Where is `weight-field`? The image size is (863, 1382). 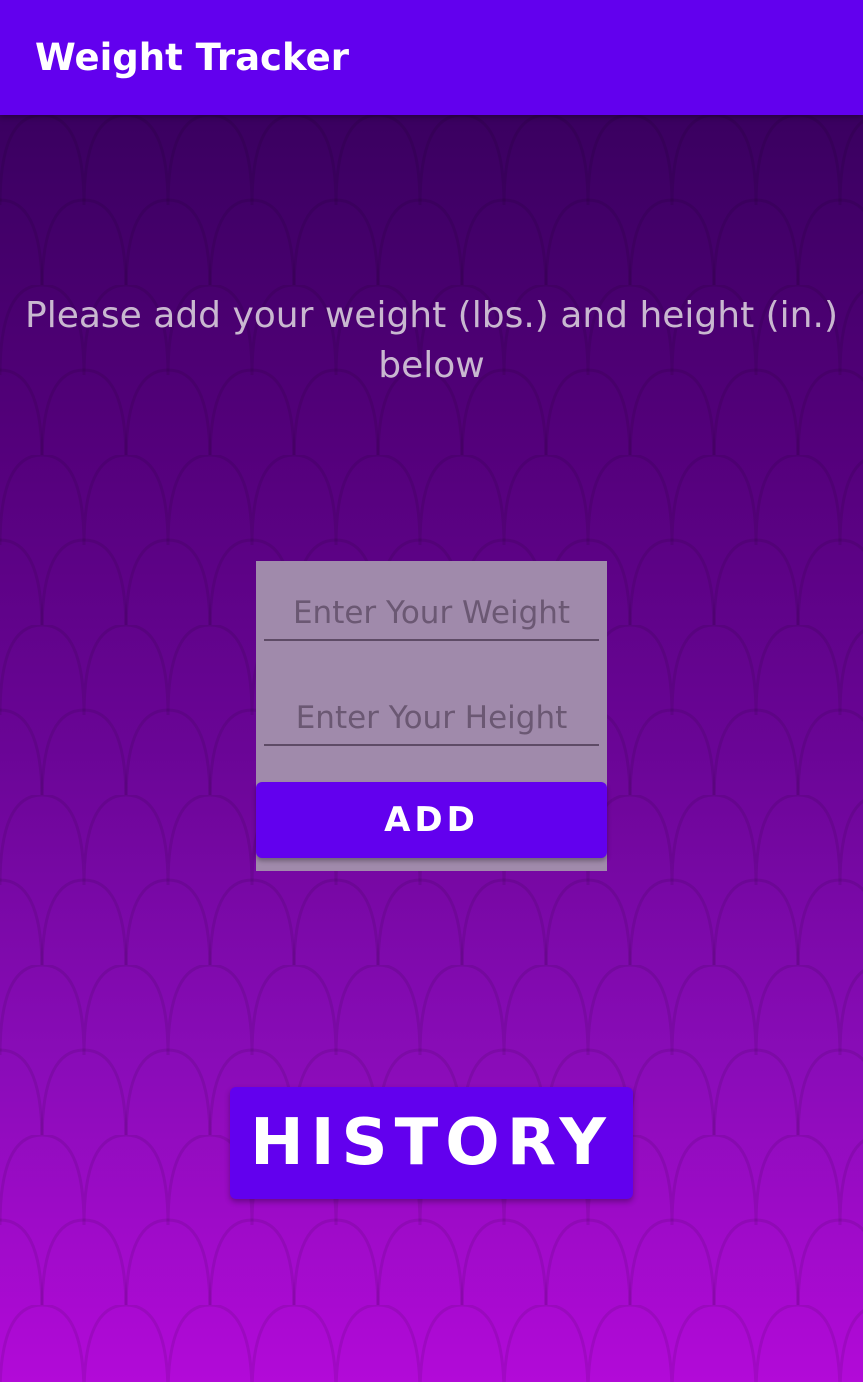
weight-field is located at coordinates (431, 615).